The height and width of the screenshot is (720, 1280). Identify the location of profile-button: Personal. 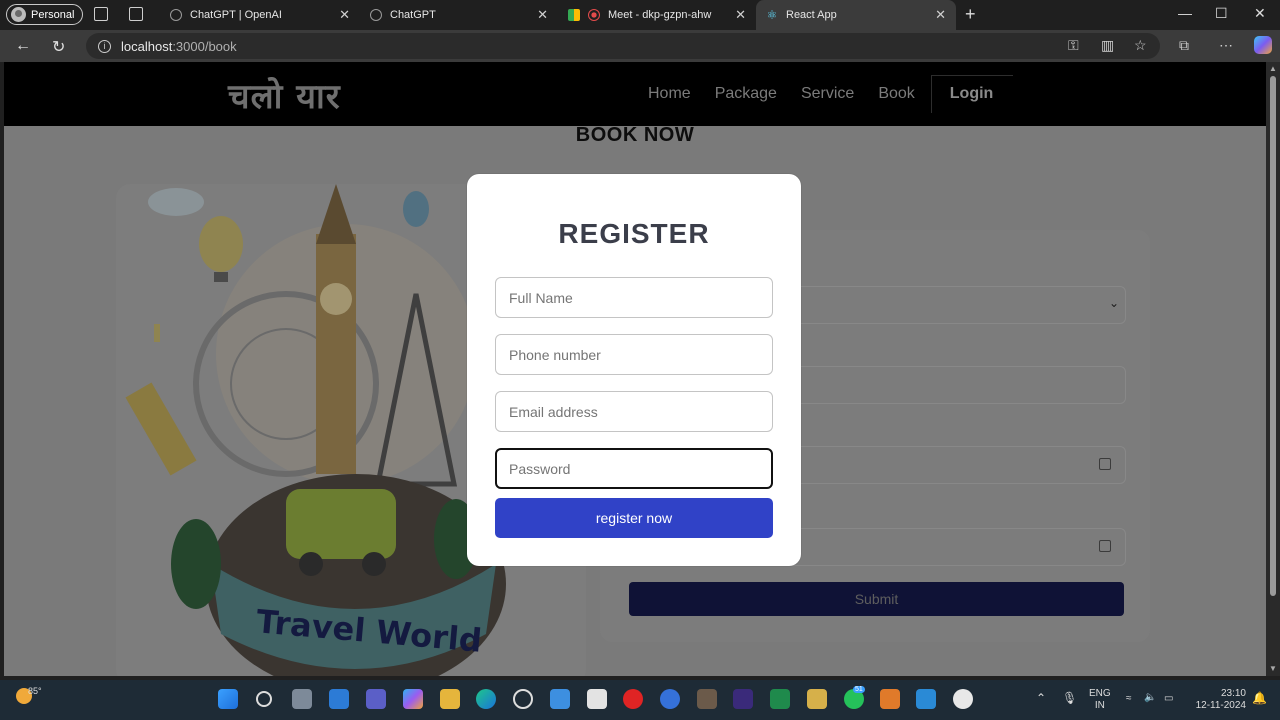
(45, 14).